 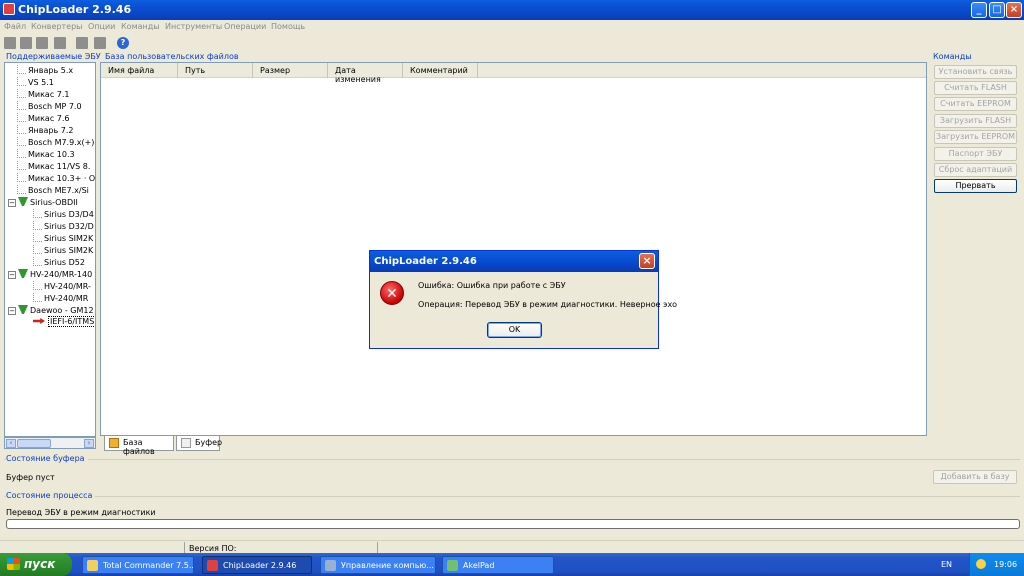 What do you see at coordinates (63, 215) in the screenshot?
I see `tree-item: Sirius D3/D4` at bounding box center [63, 215].